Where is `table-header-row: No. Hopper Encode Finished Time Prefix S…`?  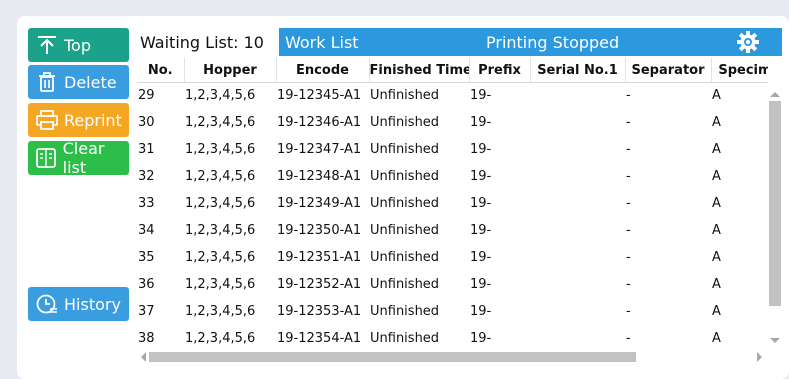 table-header-row: No. Hopper Encode Finished Time Prefix S… is located at coordinates (452, 70).